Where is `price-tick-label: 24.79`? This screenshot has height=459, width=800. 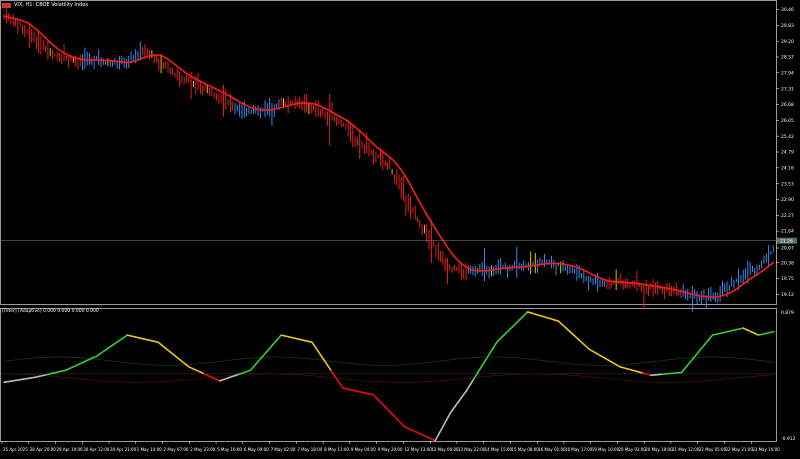
price-tick-label: 24.79 is located at coordinates (787, 153).